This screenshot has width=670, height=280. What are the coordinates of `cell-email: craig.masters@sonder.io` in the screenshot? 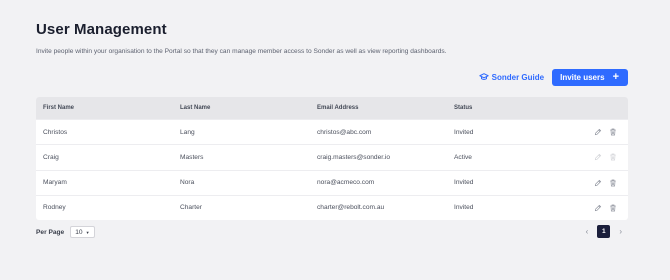 It's located at (354, 157).